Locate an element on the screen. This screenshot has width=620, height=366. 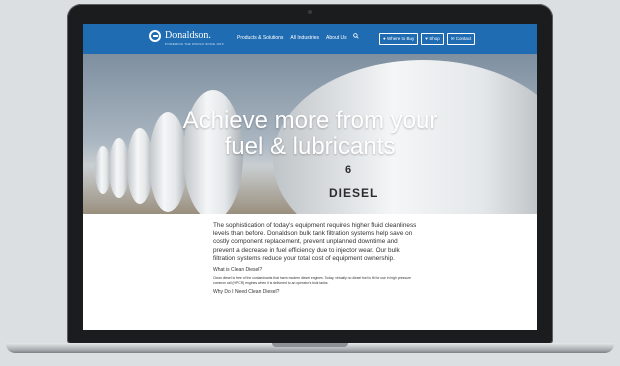
envelope-icon: ✉ is located at coordinates (452, 38).